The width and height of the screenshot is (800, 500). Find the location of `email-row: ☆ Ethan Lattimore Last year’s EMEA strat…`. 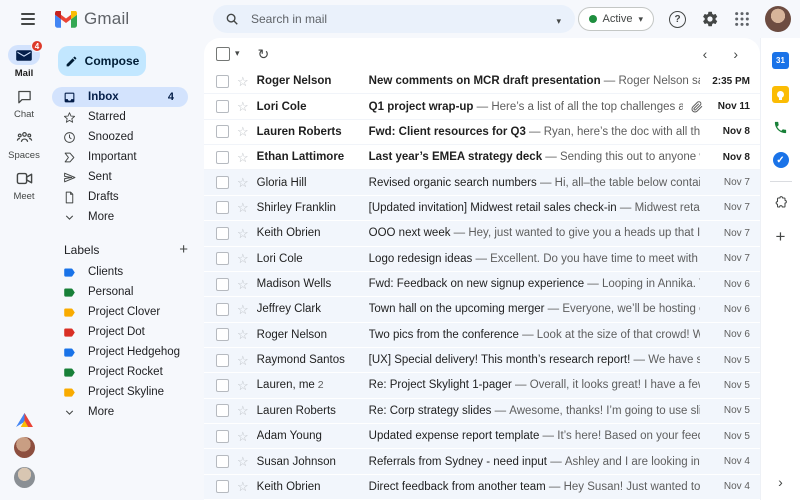

email-row: ☆ Ethan Lattimore Last year’s EMEA strat… is located at coordinates (482, 158).